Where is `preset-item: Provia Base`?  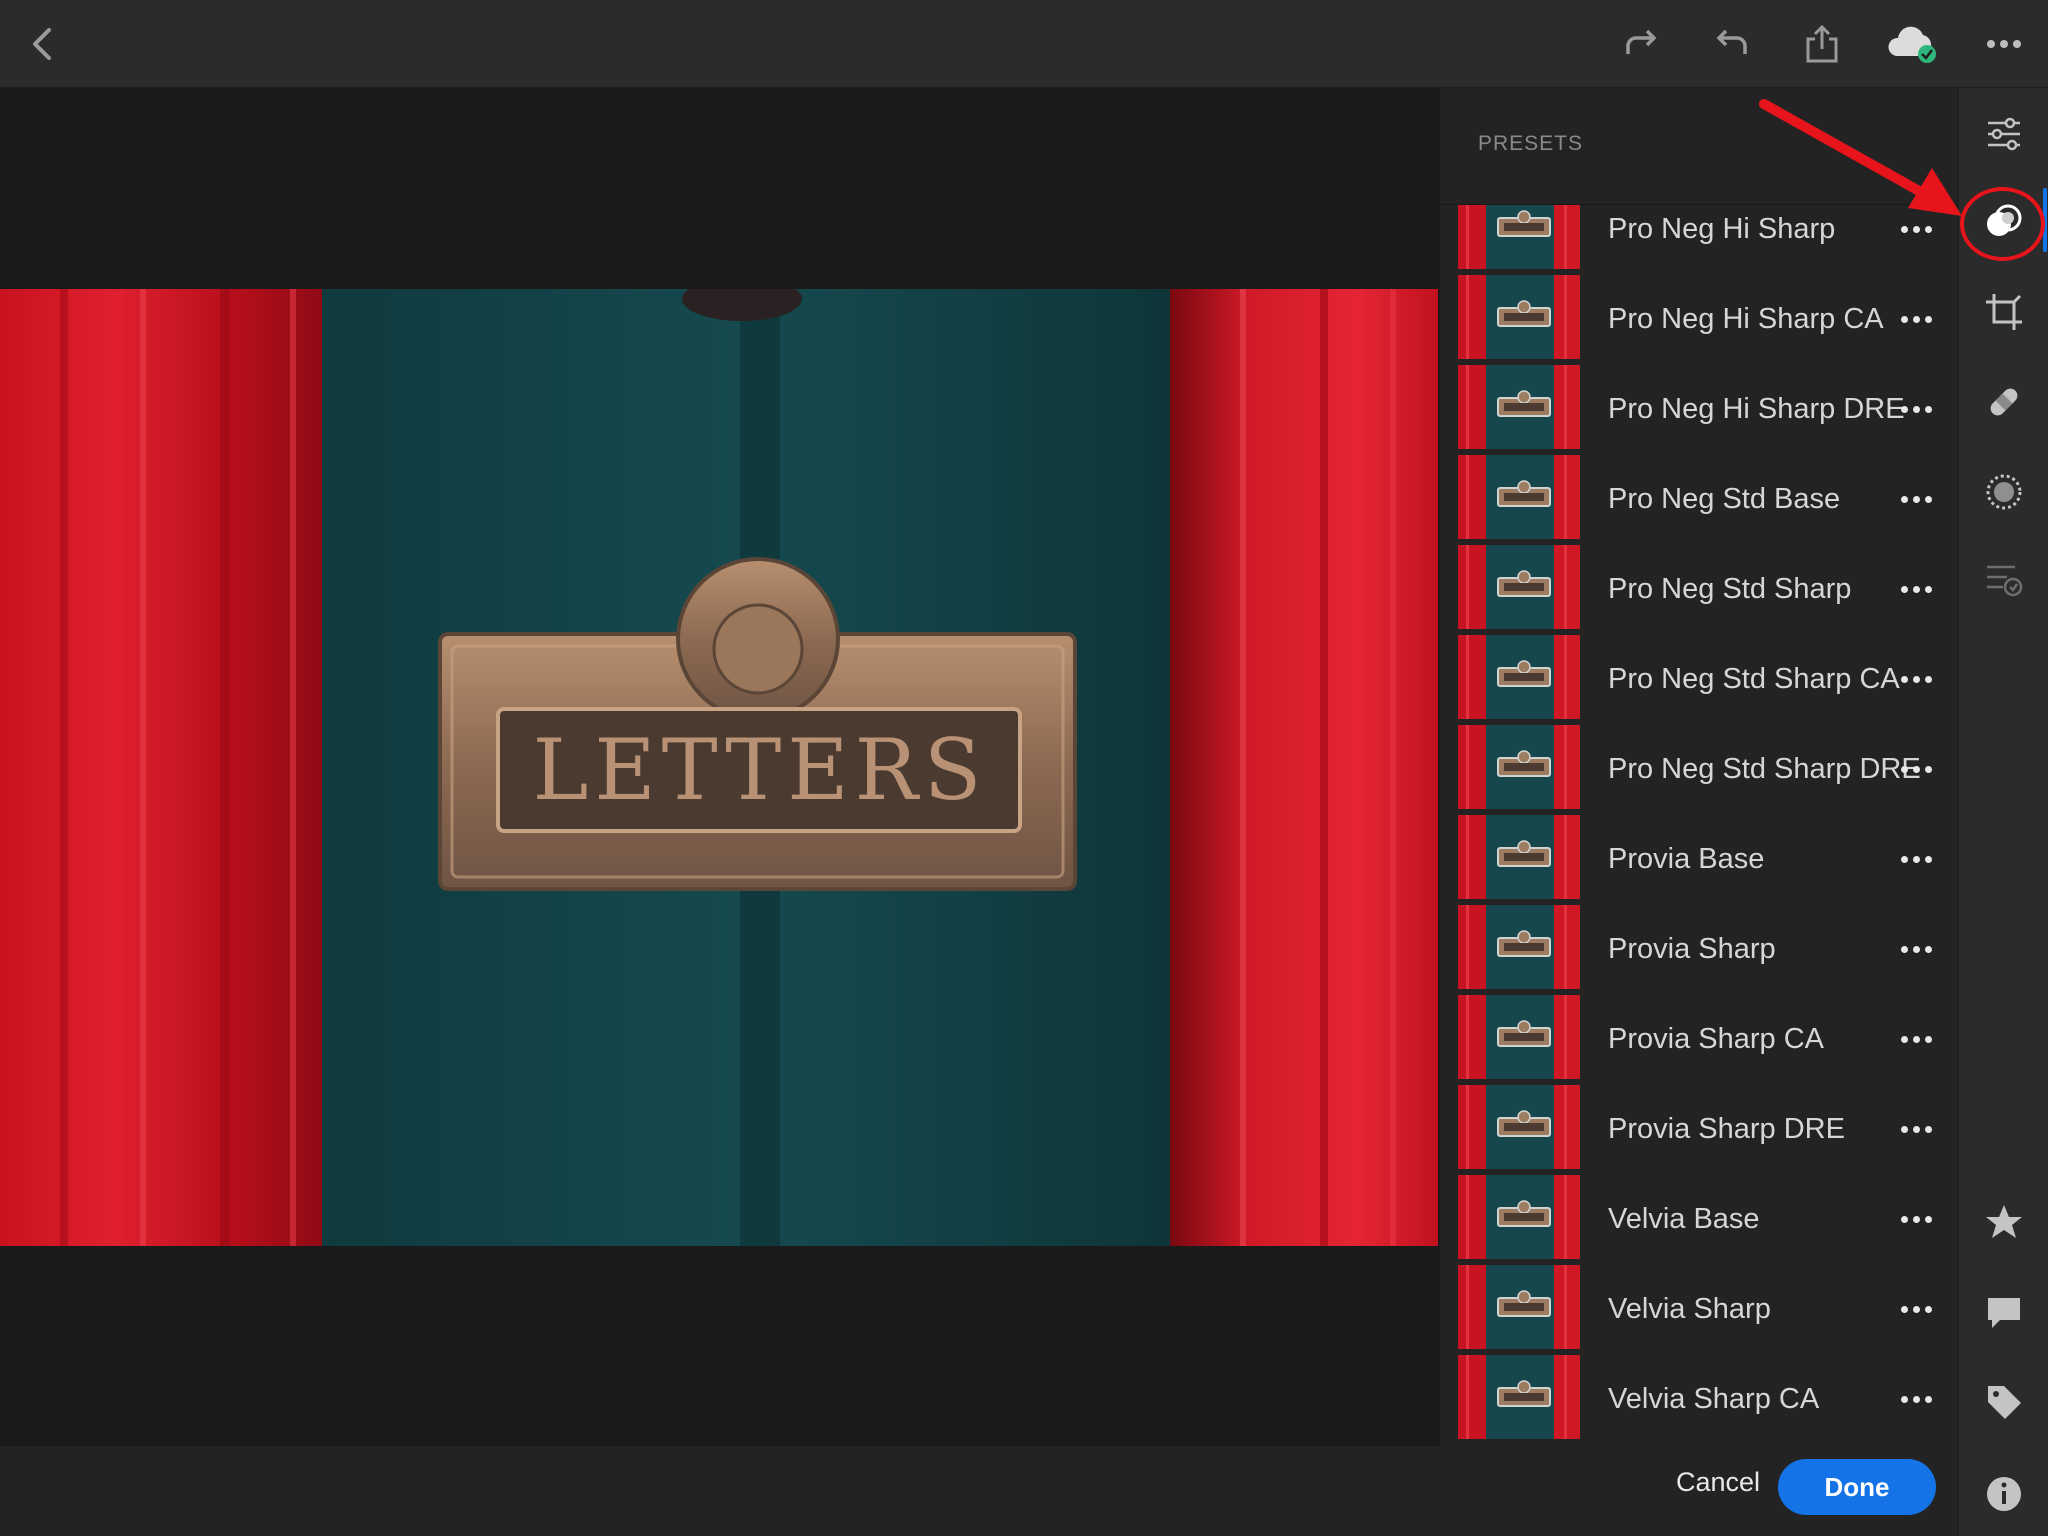 preset-item: Provia Base is located at coordinates (1699, 859).